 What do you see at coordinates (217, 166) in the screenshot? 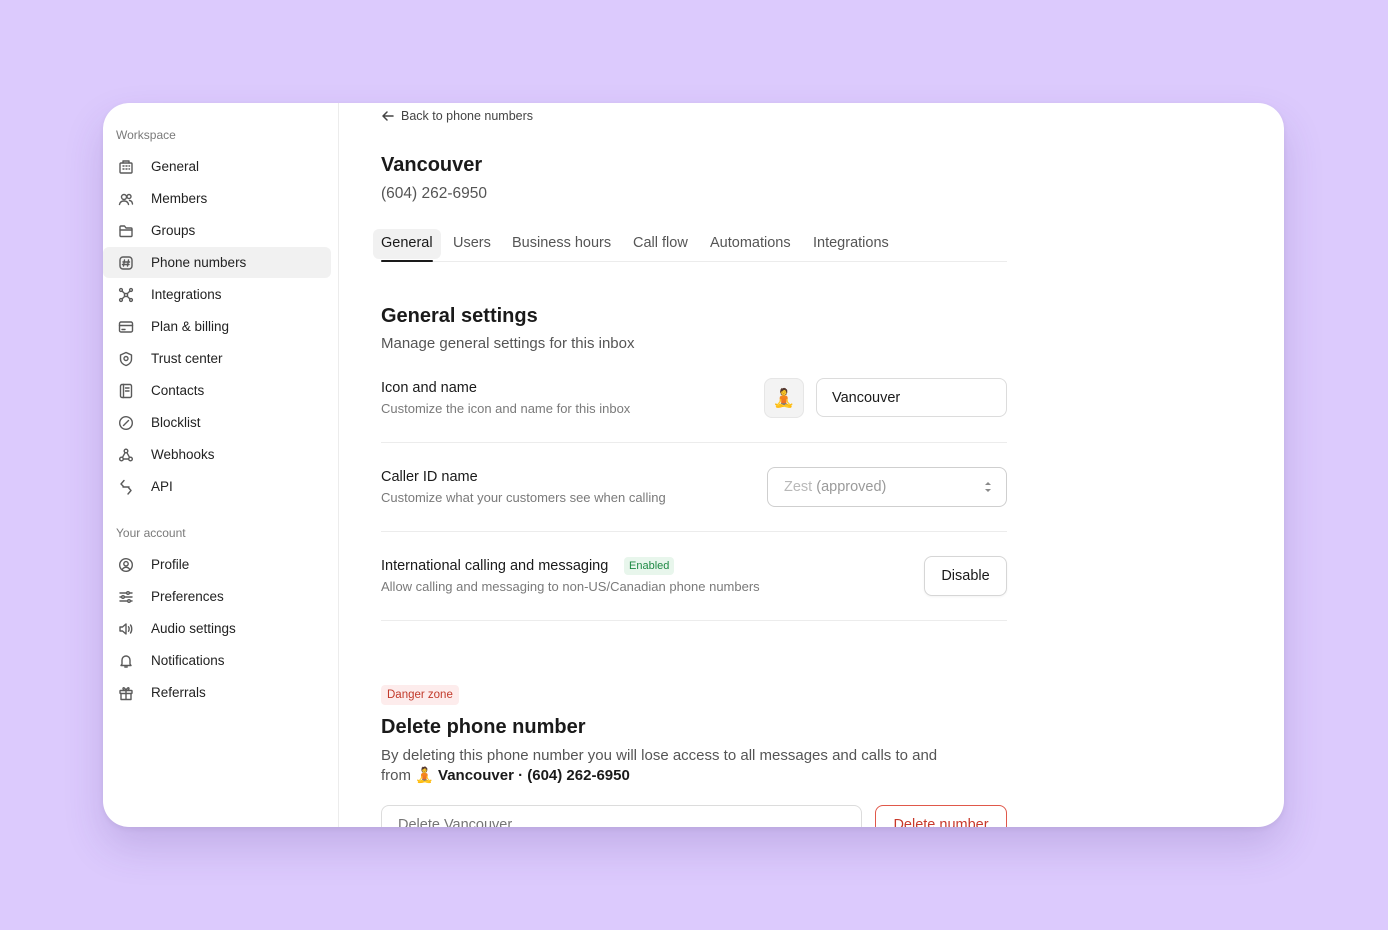
I see `sidebar-item-general: General` at bounding box center [217, 166].